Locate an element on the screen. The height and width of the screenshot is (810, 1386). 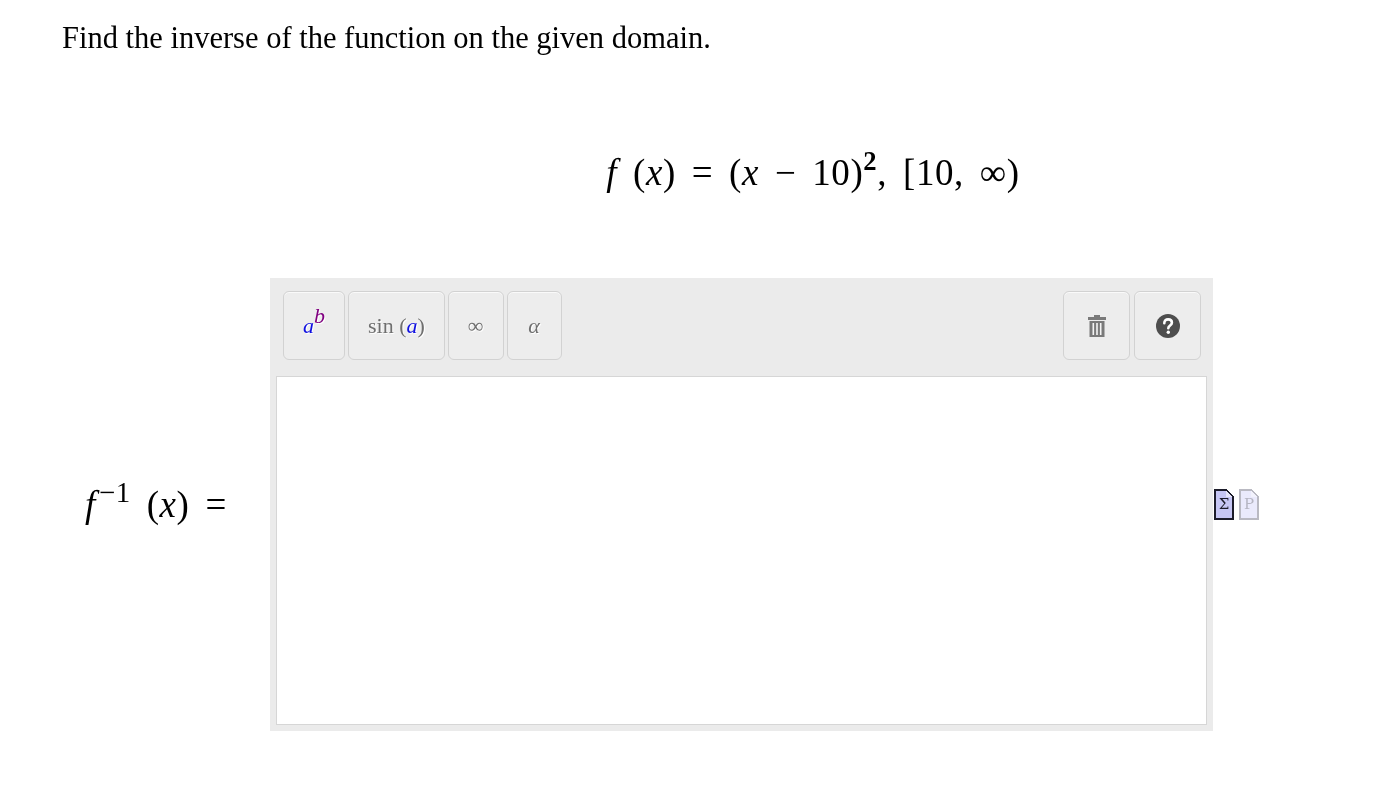
math-symbol-button: sin (a) is located at coordinates (396, 325).